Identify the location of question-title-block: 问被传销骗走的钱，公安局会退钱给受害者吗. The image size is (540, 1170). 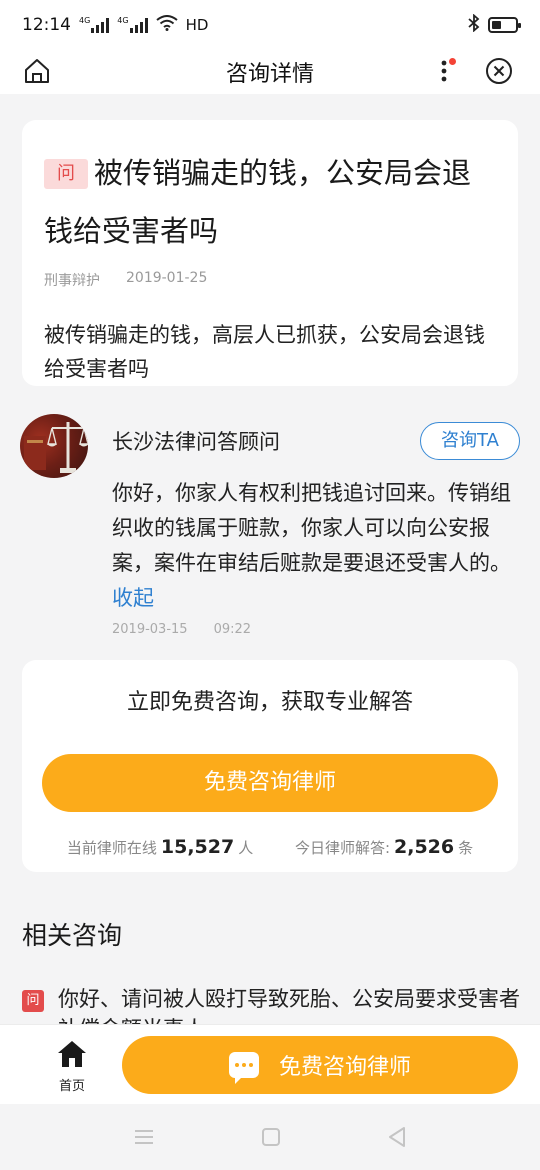
(270, 202).